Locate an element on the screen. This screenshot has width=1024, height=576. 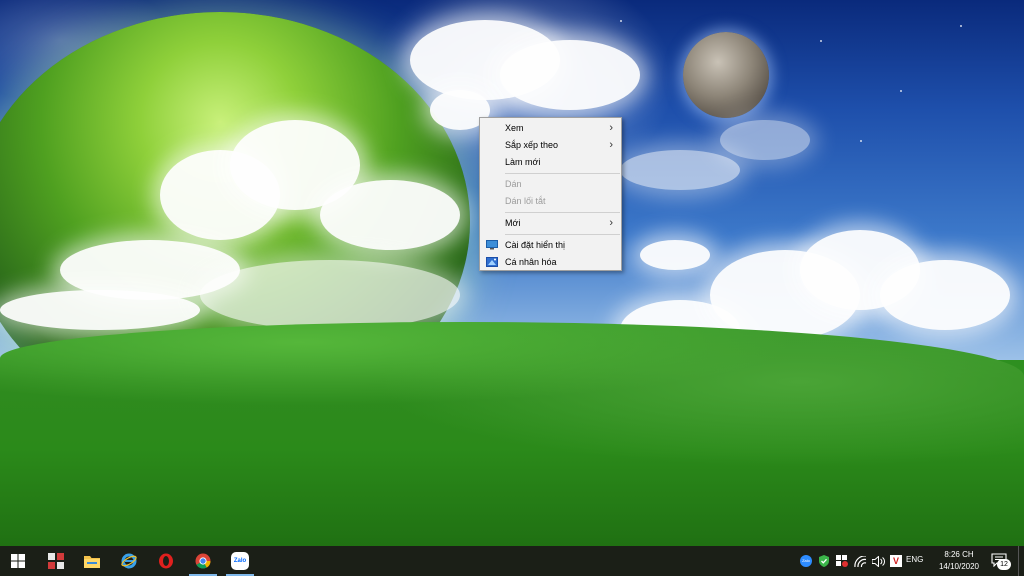
menu-item-label: Xem is located at coordinates (514, 128).